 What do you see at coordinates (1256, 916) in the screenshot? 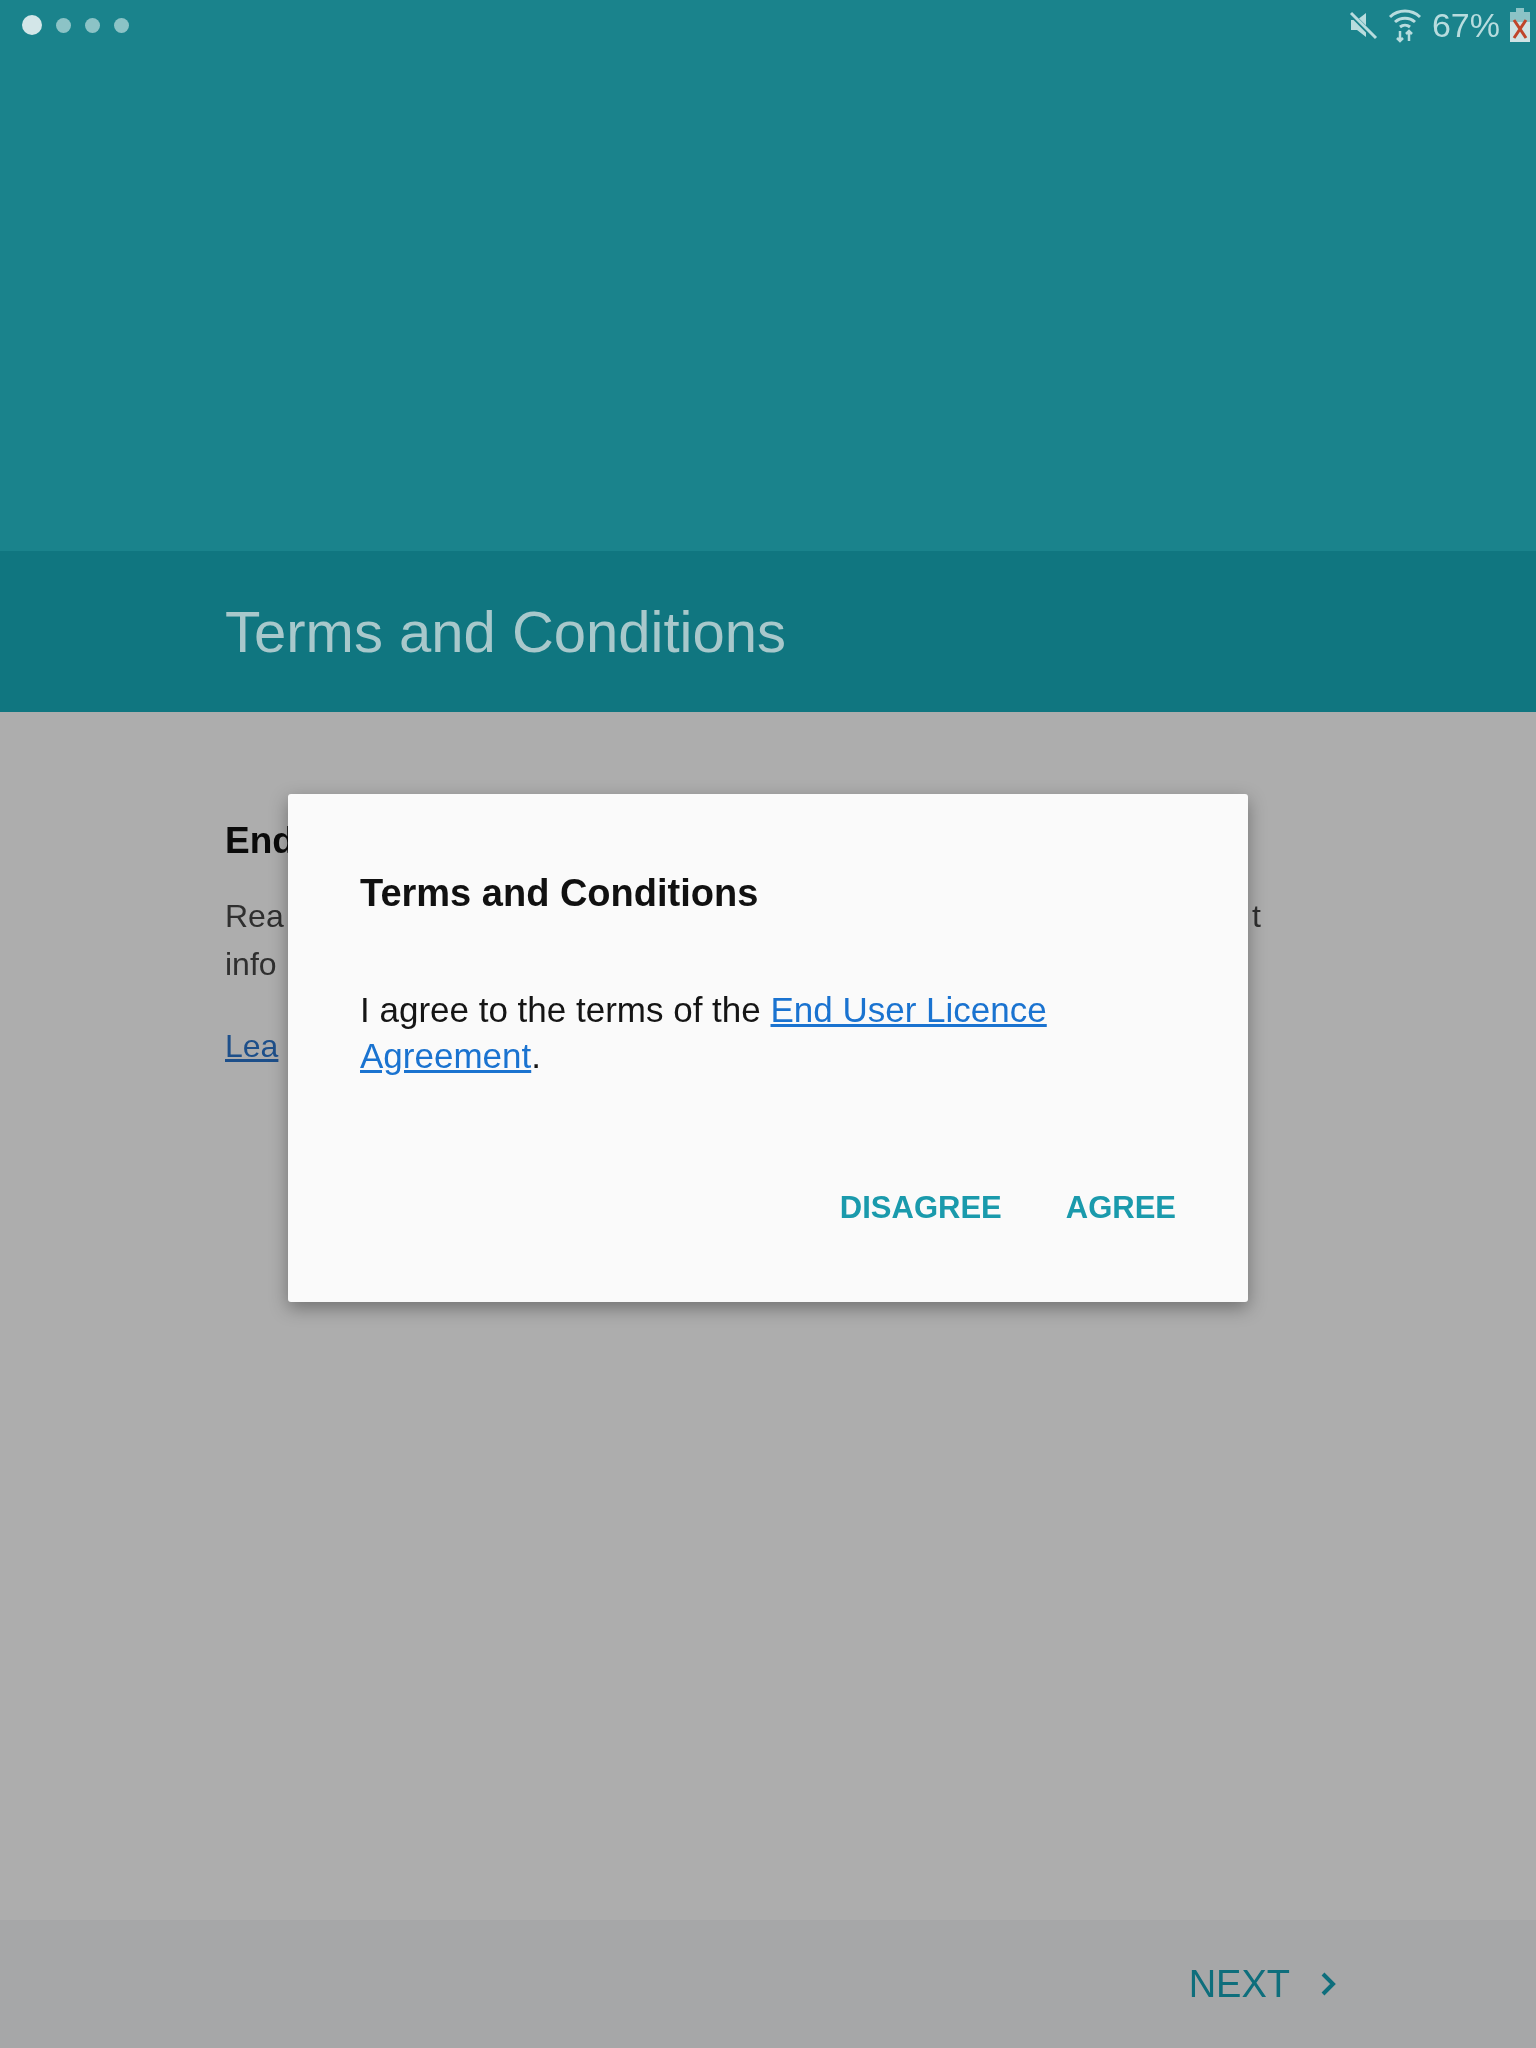
I see `paragraph-text: t` at bounding box center [1256, 916].